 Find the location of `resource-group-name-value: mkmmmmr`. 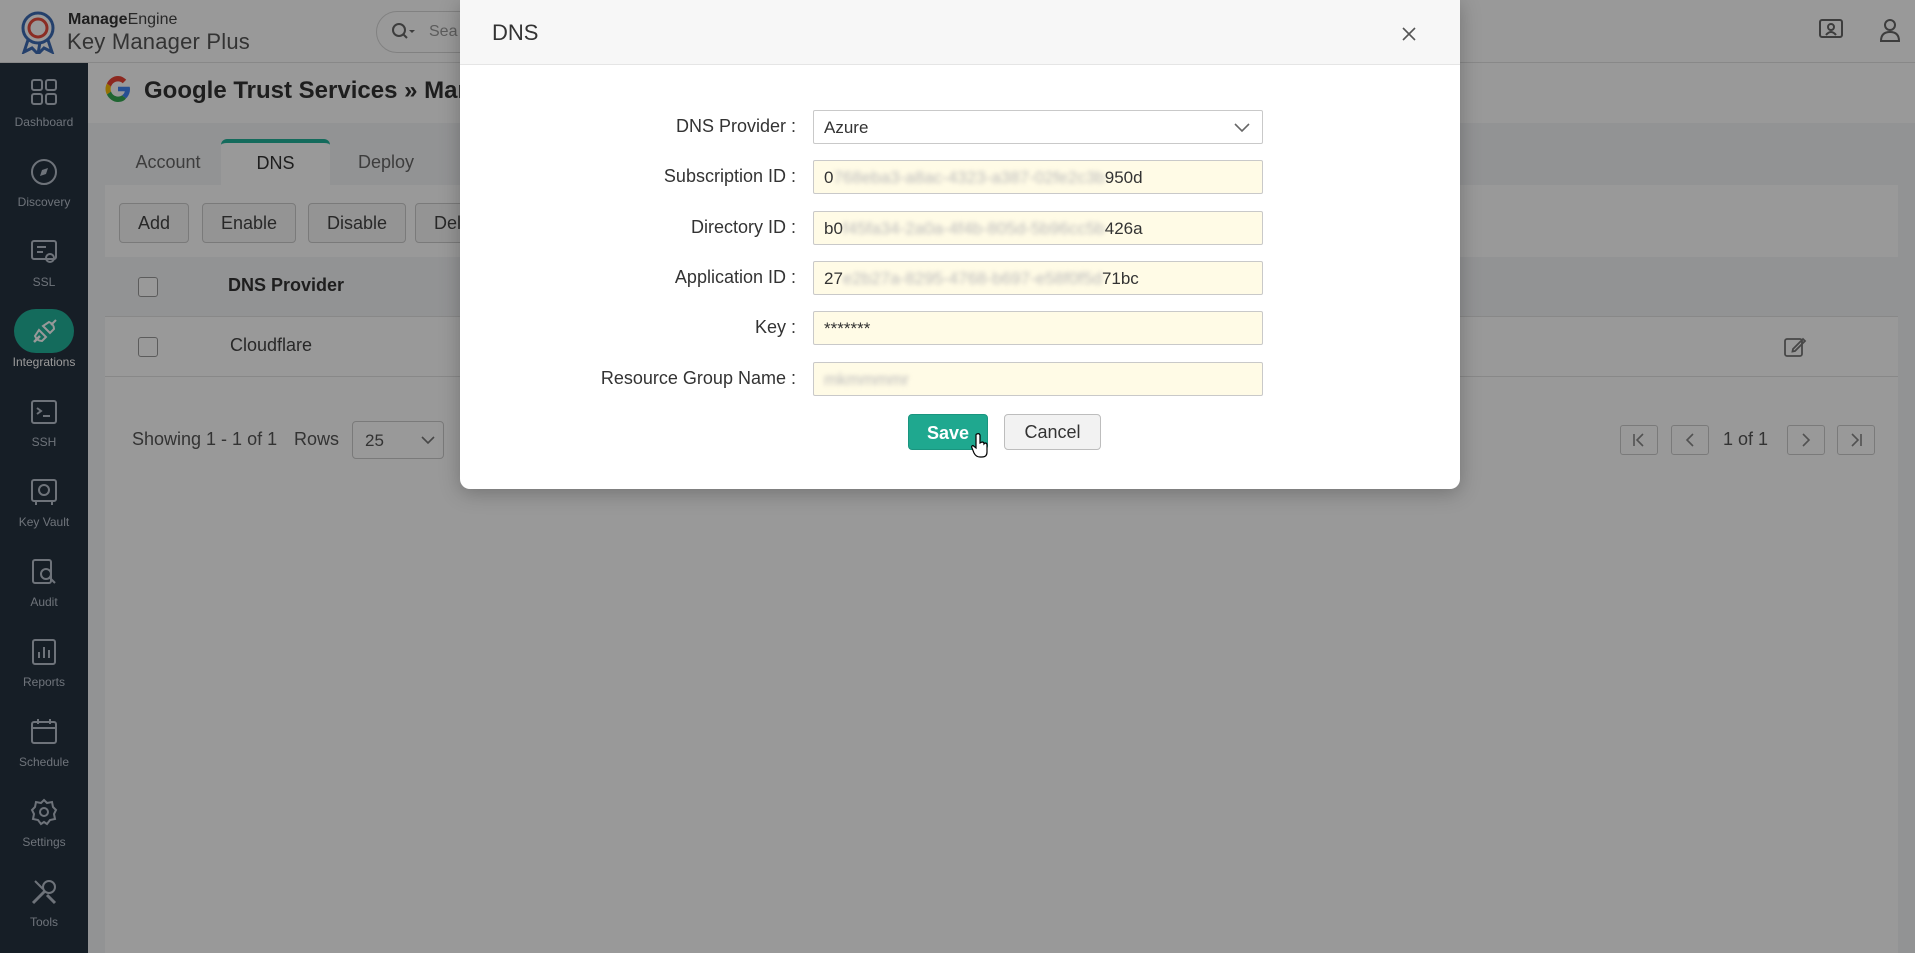

resource-group-name-value: mkmmmmr is located at coordinates (866, 379).